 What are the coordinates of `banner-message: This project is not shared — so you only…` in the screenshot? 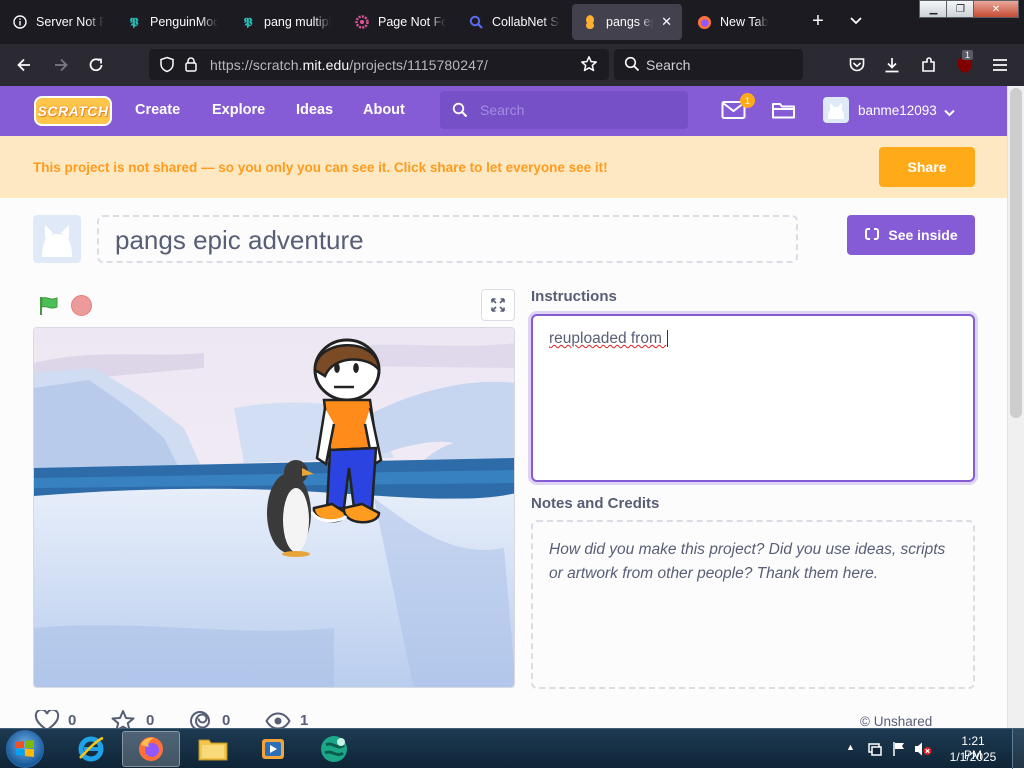 It's located at (320, 167).